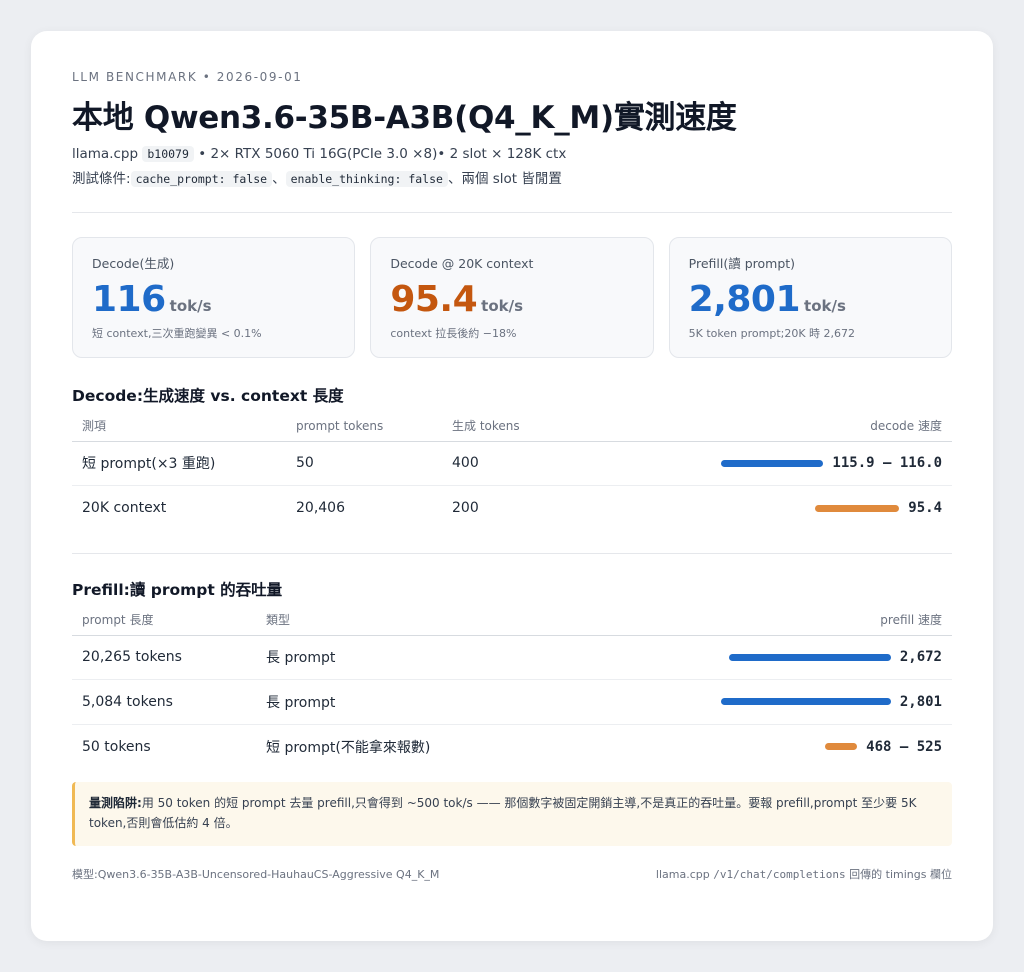 This screenshot has width=1024, height=972. Describe the element at coordinates (105, 154) in the screenshot. I see `engine-name: llama.cpp` at that location.